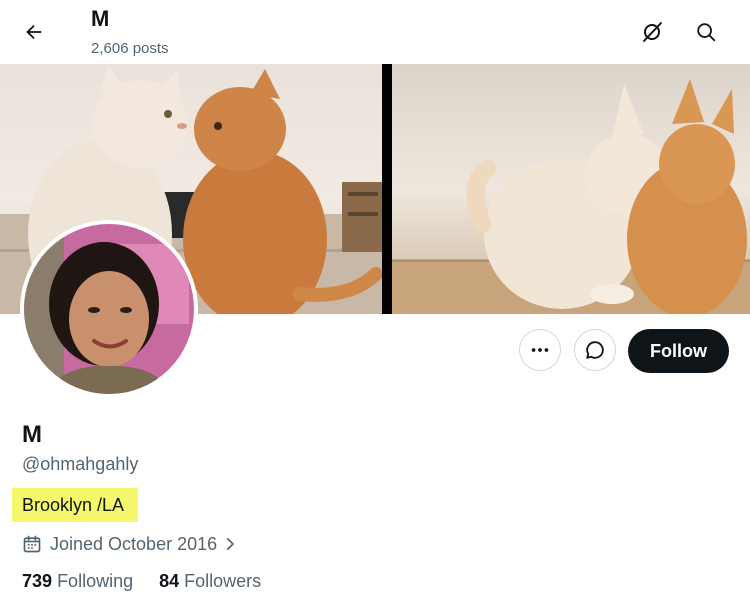 This screenshot has height=600, width=750. Describe the element at coordinates (375, 32) in the screenshot. I see `top-bar: M 2,606 posts` at that location.